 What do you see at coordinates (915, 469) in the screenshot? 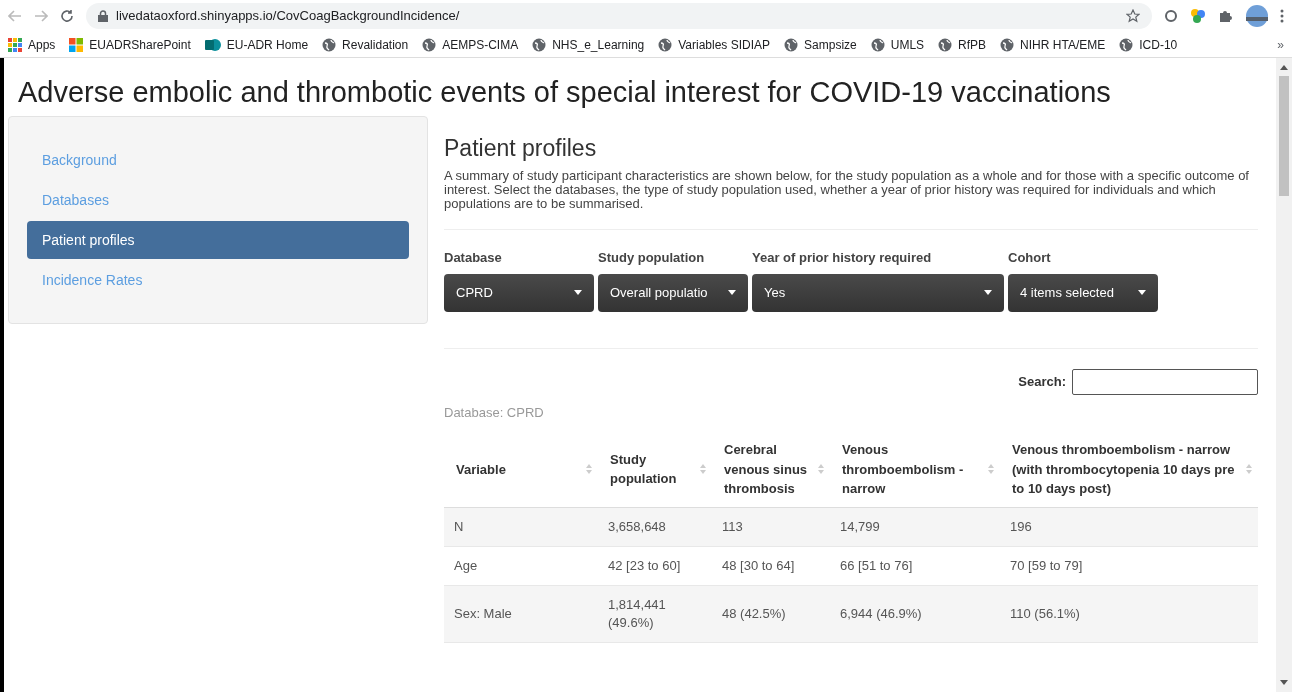
I see `column-header: Venous thromboembolism - narrow` at bounding box center [915, 469].